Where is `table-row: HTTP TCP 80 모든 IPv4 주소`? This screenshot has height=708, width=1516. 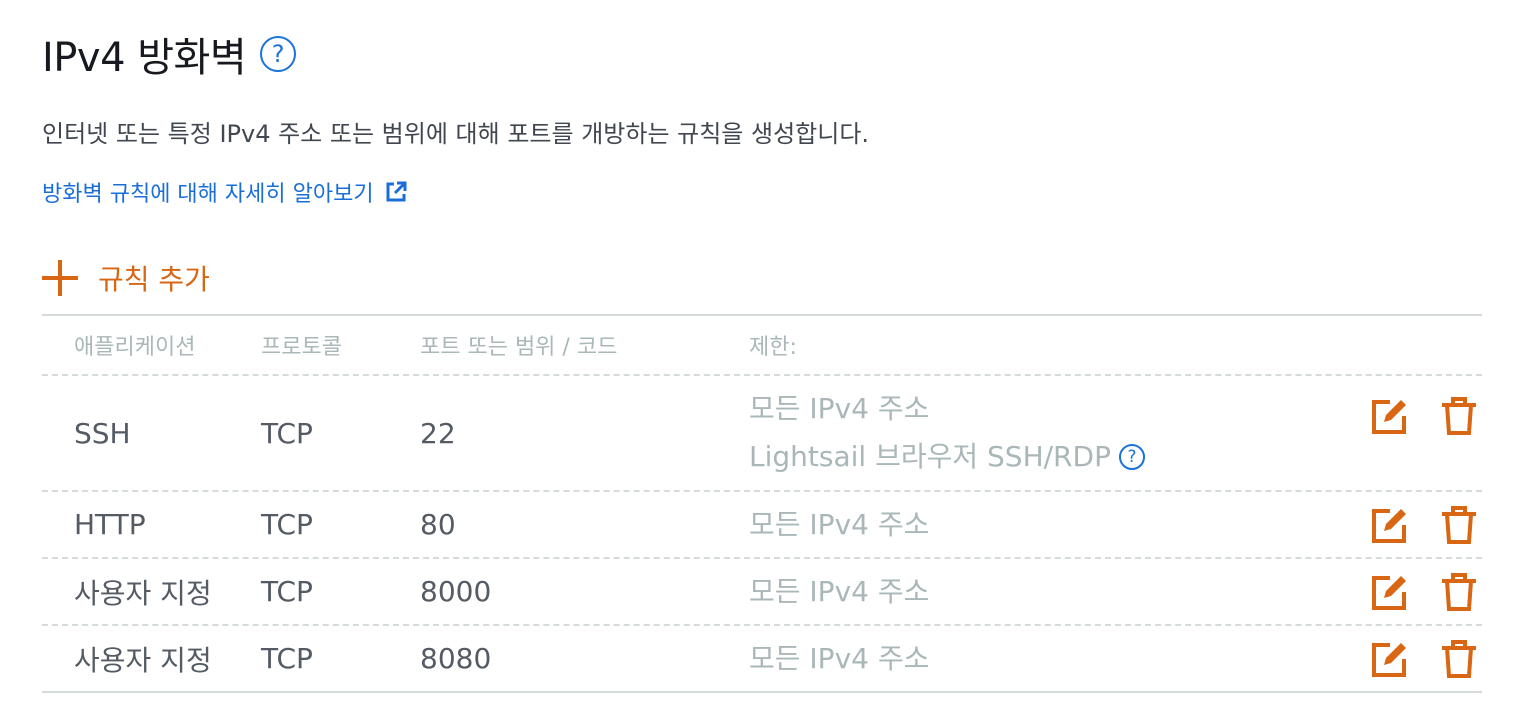
table-row: HTTP TCP 80 모든 IPv4 주소 is located at coordinates (762, 525).